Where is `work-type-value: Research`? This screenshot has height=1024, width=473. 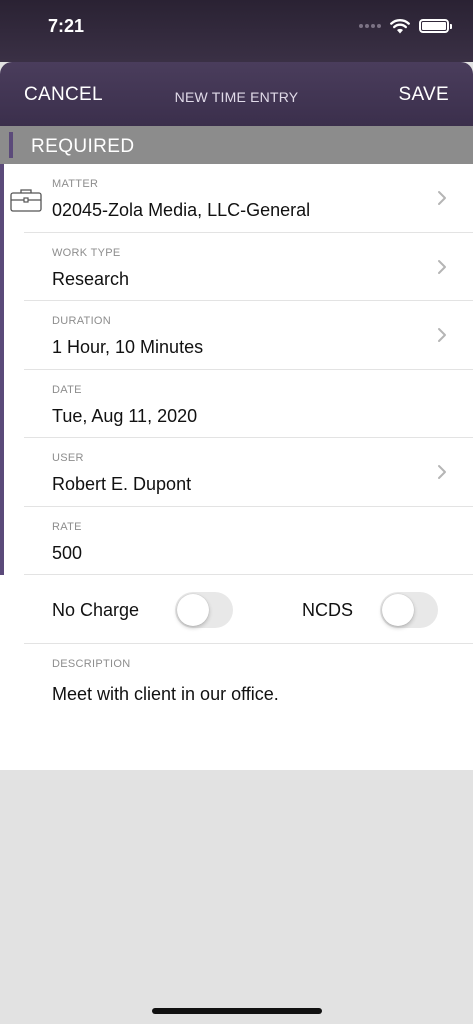
work-type-value: Research is located at coordinates (91, 278).